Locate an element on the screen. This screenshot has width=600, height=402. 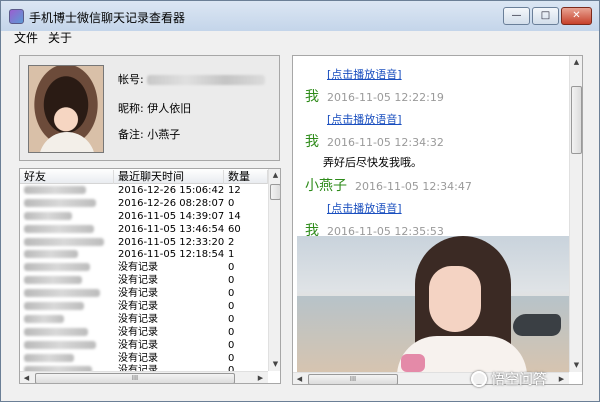
friend-row: 2016-12-26 15:06:42 12 is located at coordinates (144, 191).